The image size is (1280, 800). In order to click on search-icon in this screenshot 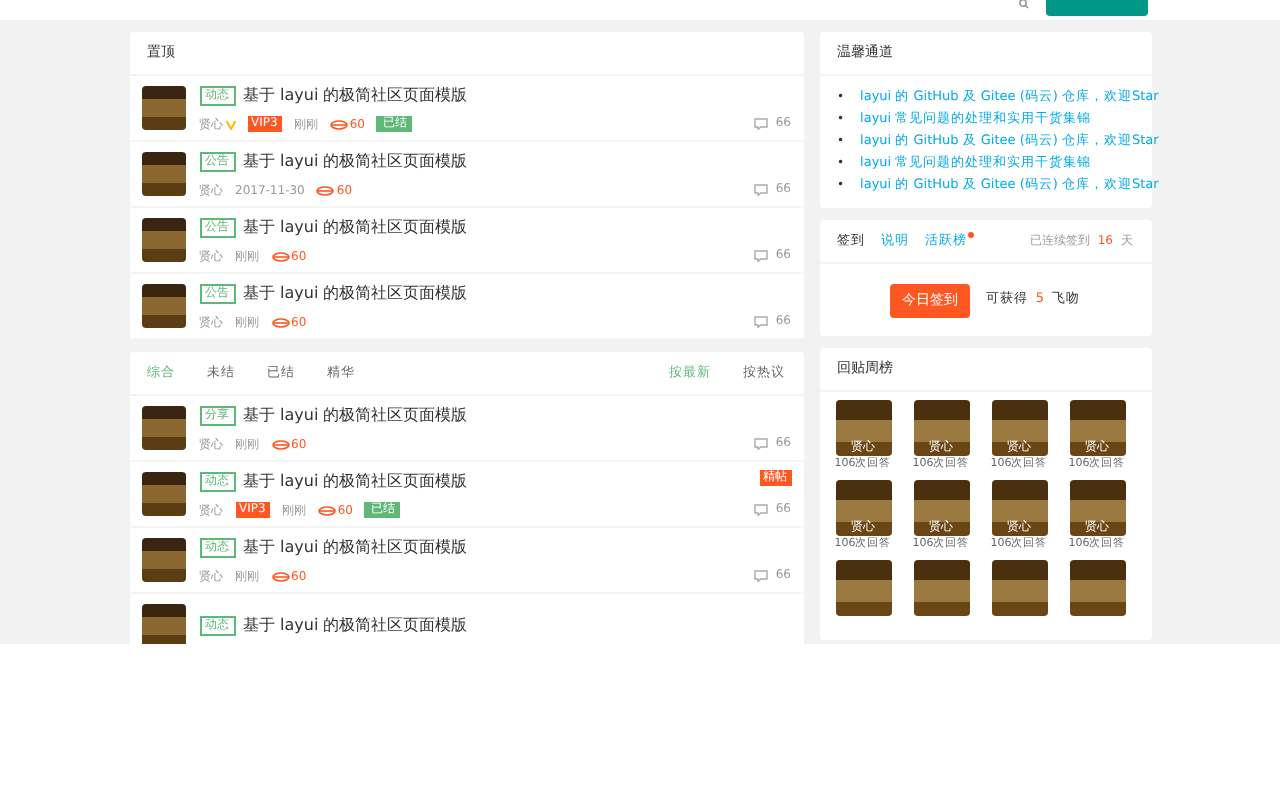, I will do `click(1024, 5)`.